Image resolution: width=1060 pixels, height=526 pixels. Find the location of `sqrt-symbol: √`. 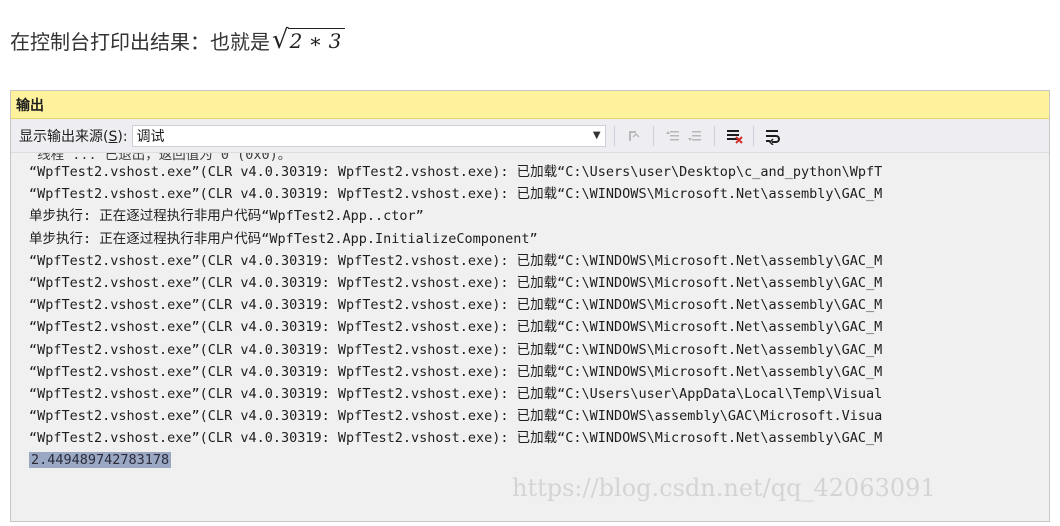

sqrt-symbol: √ is located at coordinates (280, 40).